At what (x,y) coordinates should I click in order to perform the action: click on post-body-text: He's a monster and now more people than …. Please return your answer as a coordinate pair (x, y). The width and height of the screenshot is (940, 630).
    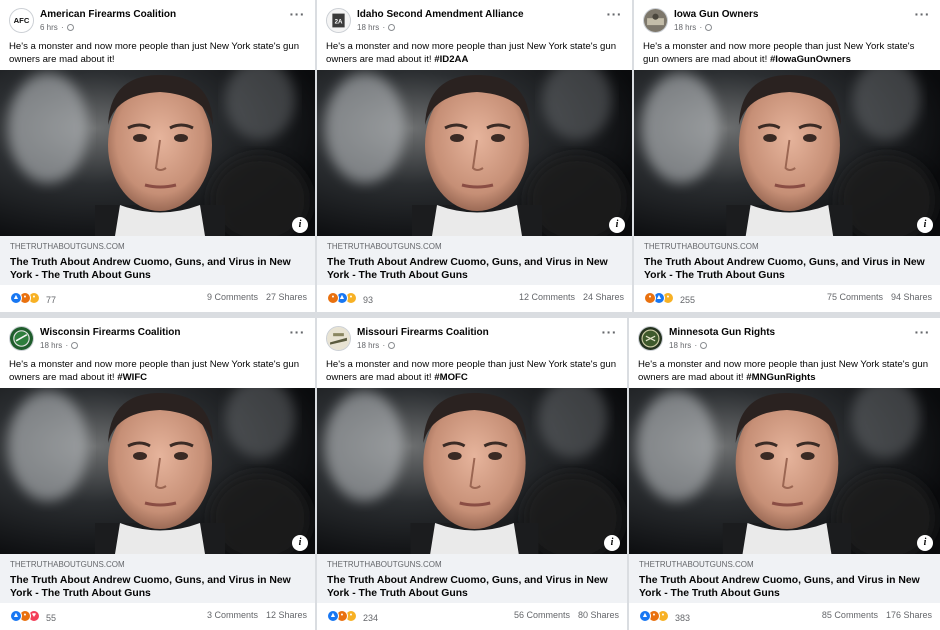
    Looking at the image, I should click on (471, 53).